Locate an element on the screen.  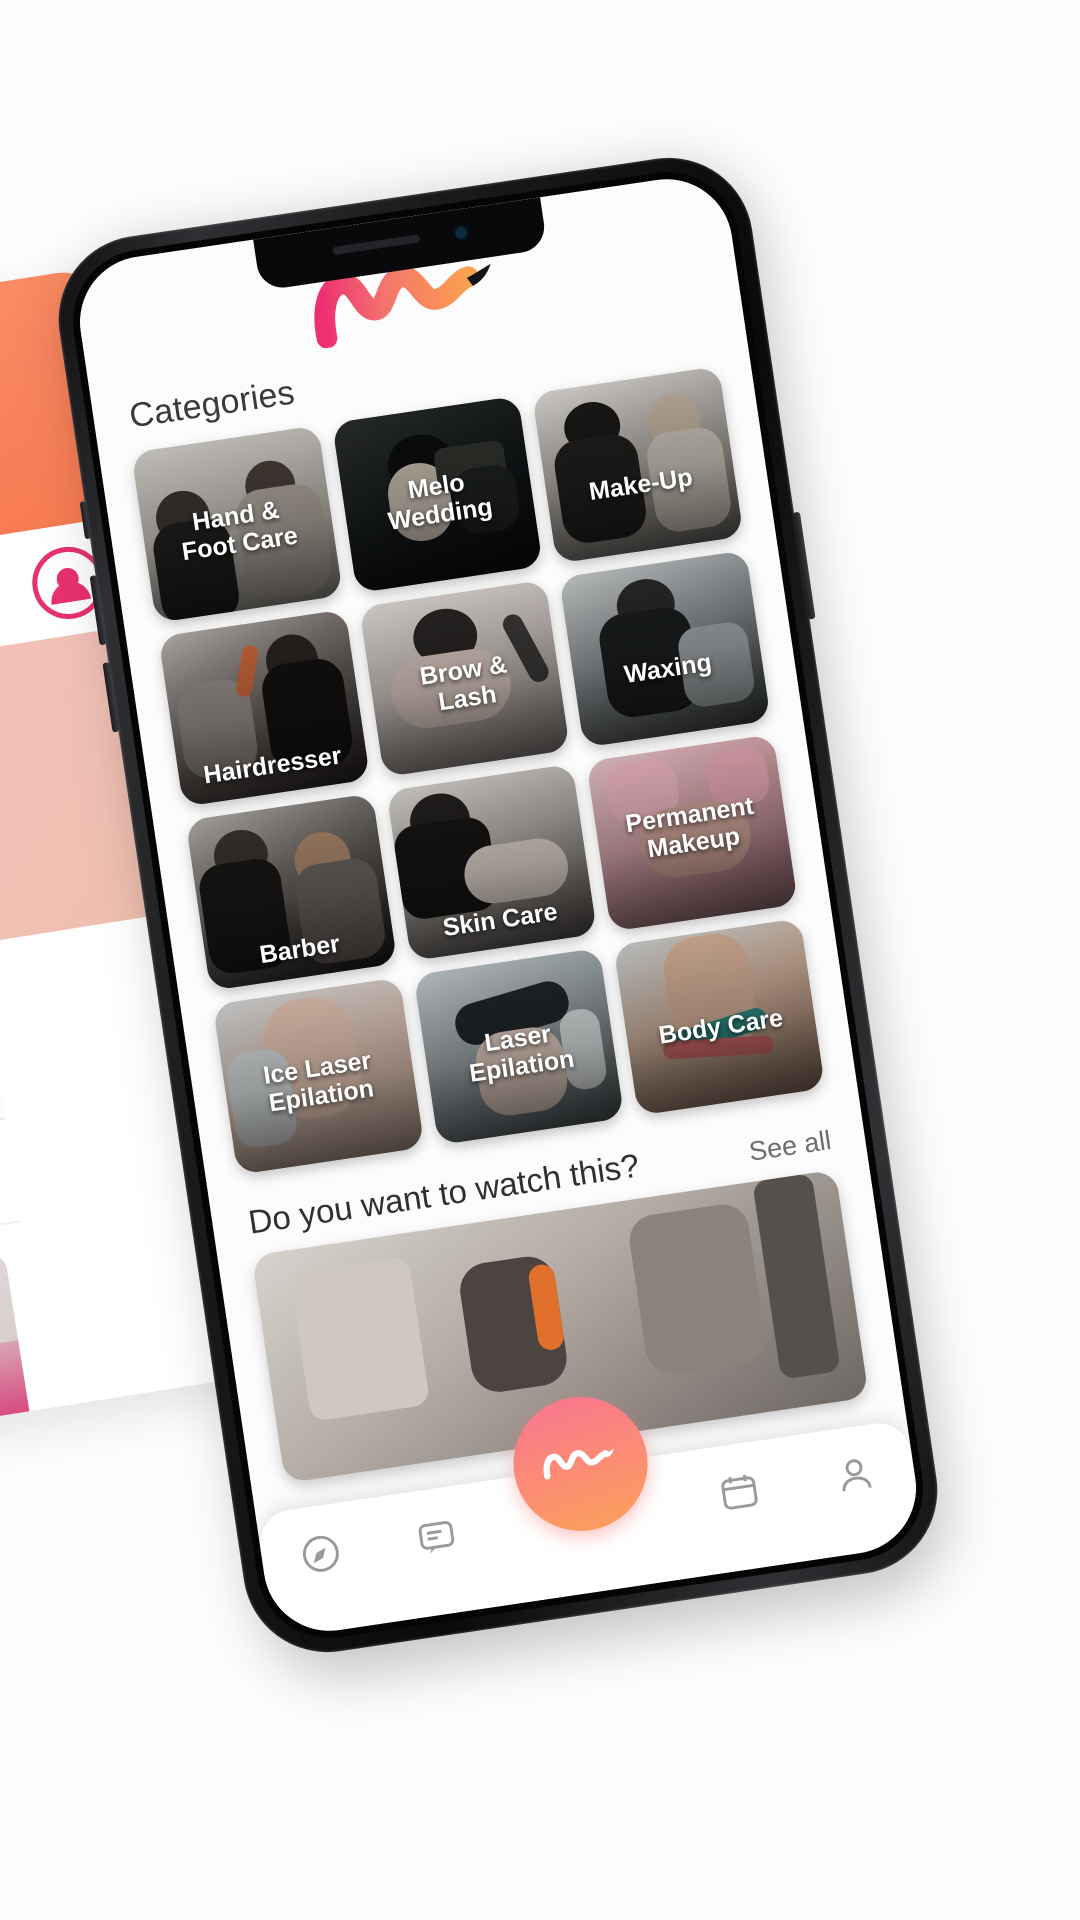
calendar-icon is located at coordinates (739, 1494).